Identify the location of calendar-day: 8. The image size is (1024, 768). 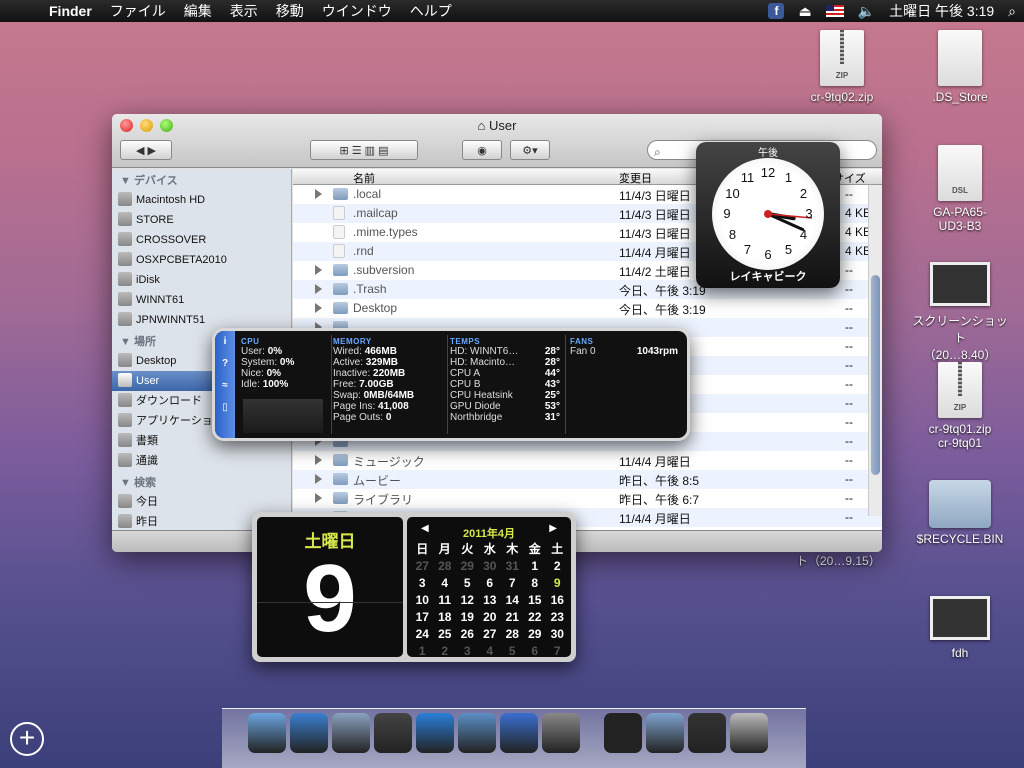
(535, 583).